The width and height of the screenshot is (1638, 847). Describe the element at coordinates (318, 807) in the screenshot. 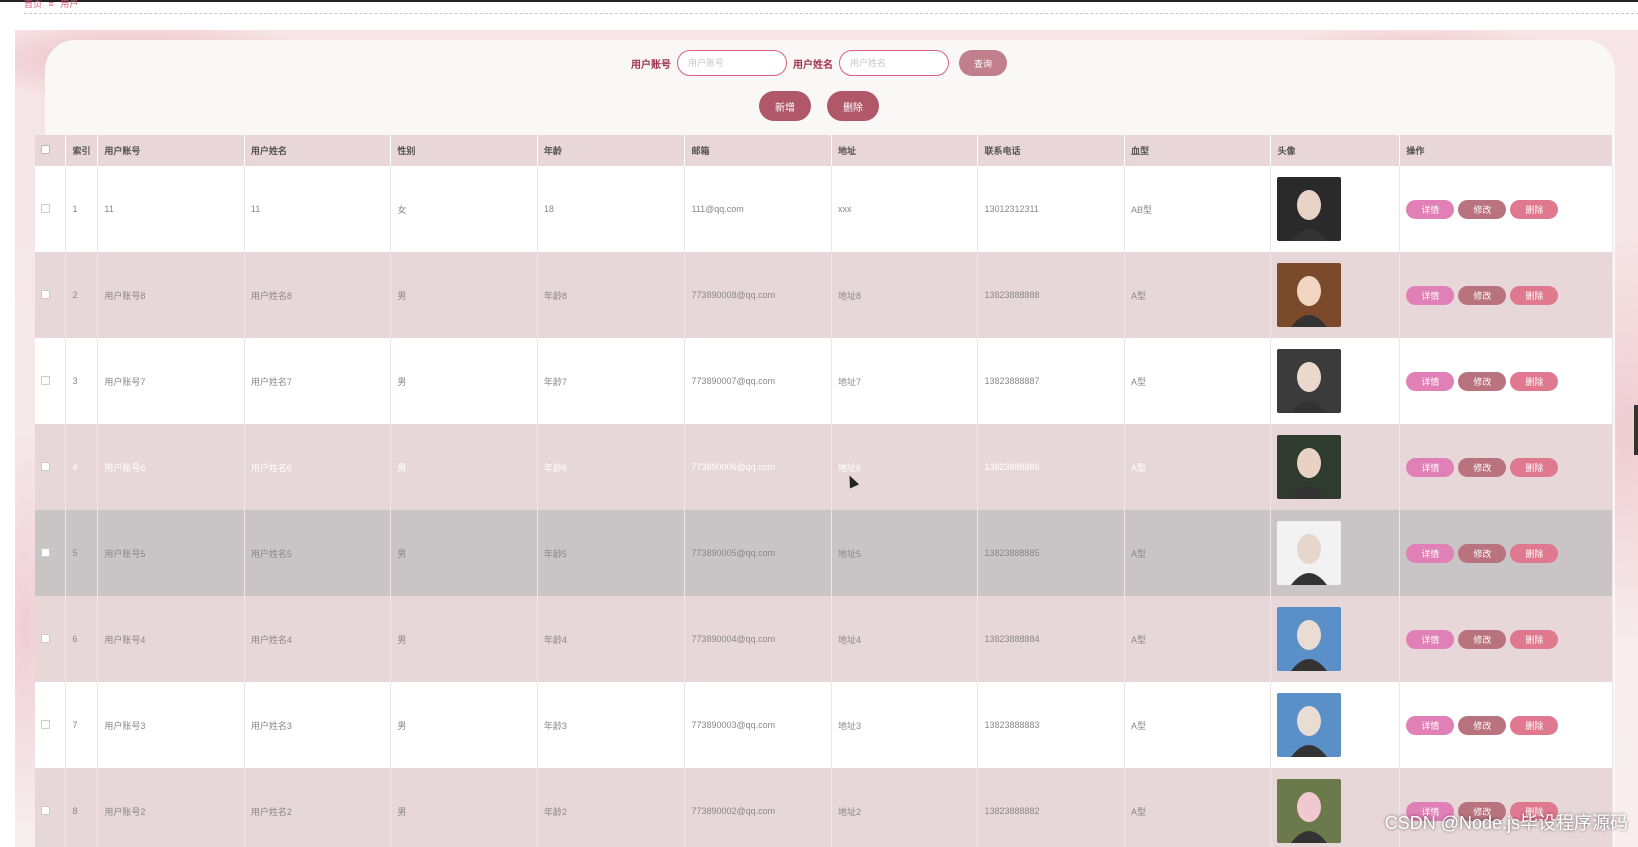

I see `cell-name: 用户姓名2` at that location.